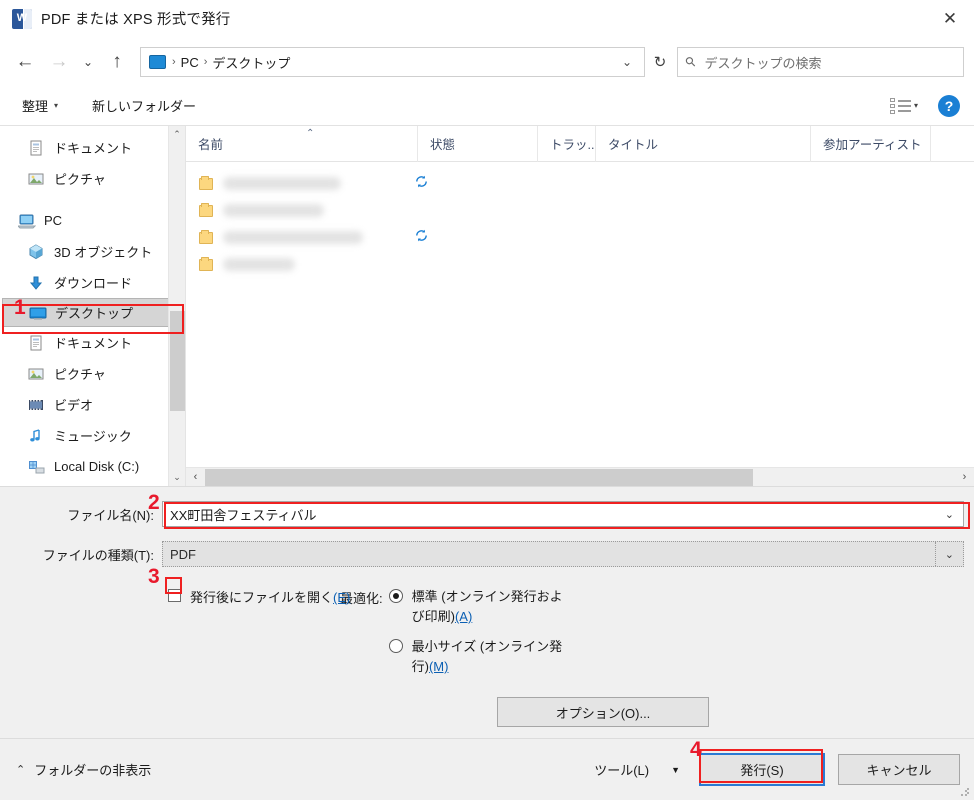 This screenshot has width=974, height=800. What do you see at coordinates (80, 179) in the screenshot?
I see `sidebar-item-label: ピクチャ` at bounding box center [80, 179].